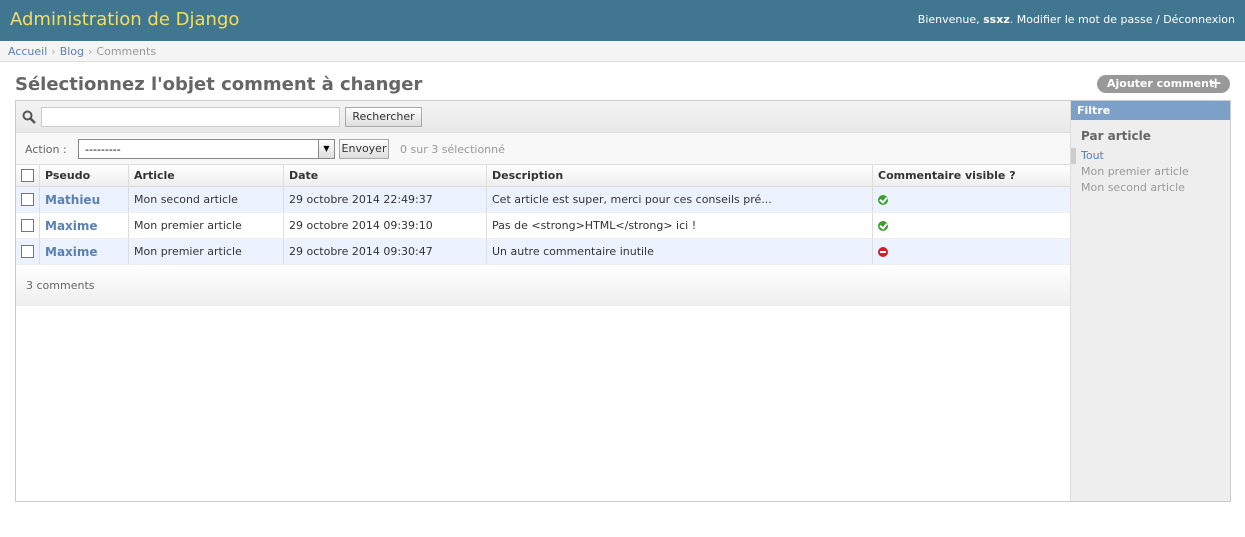 The width and height of the screenshot is (1245, 537). I want to click on filter-link-second-article: Mon second article, so click(1133, 187).